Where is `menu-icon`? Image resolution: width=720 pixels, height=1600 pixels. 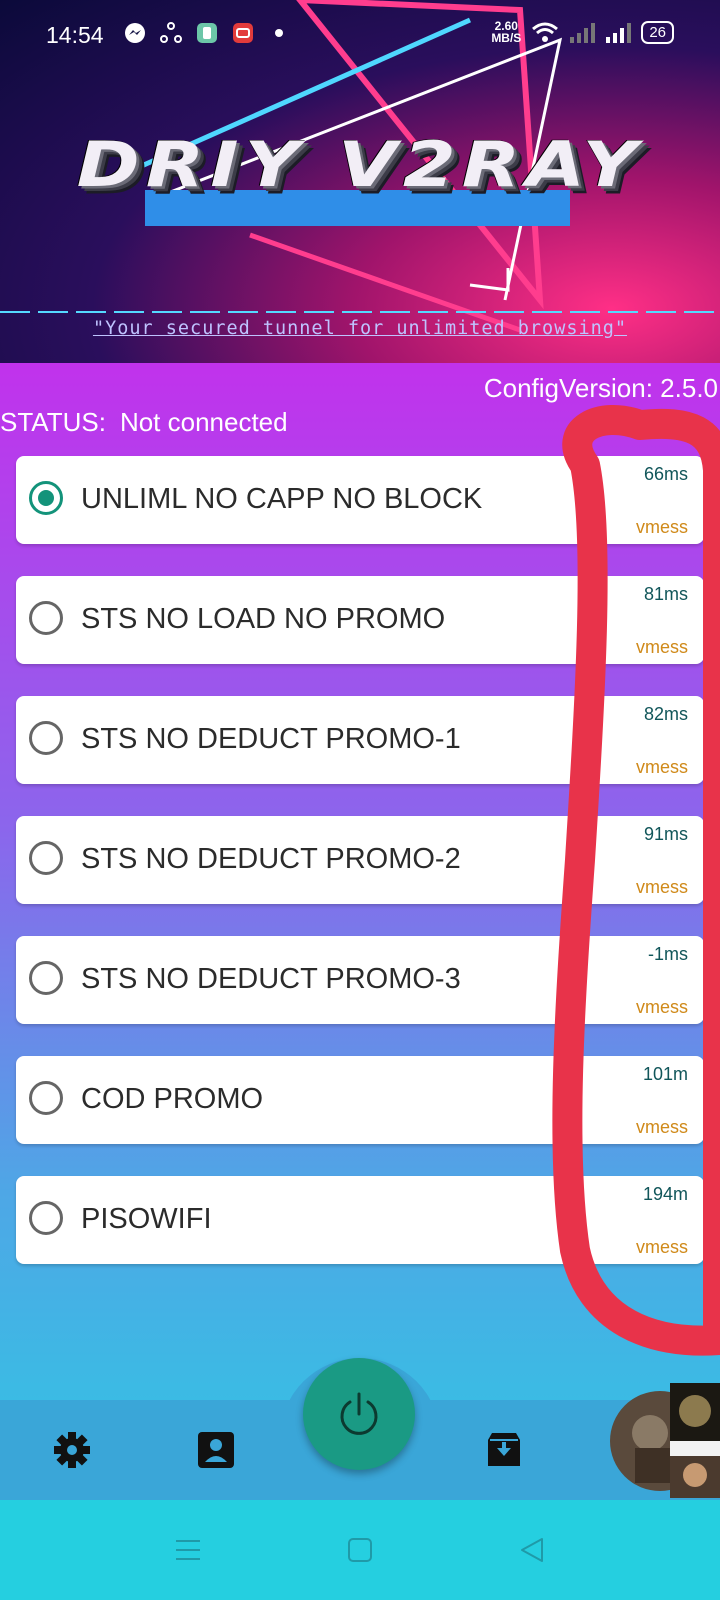 menu-icon is located at coordinates (188, 1550).